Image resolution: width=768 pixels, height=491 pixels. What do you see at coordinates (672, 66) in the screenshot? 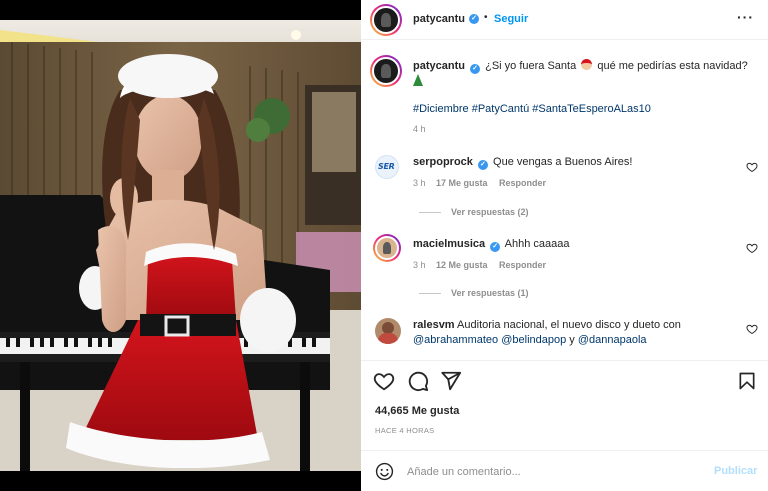
I see `caption-body-2: qué me pedirías esta navidad?` at bounding box center [672, 66].